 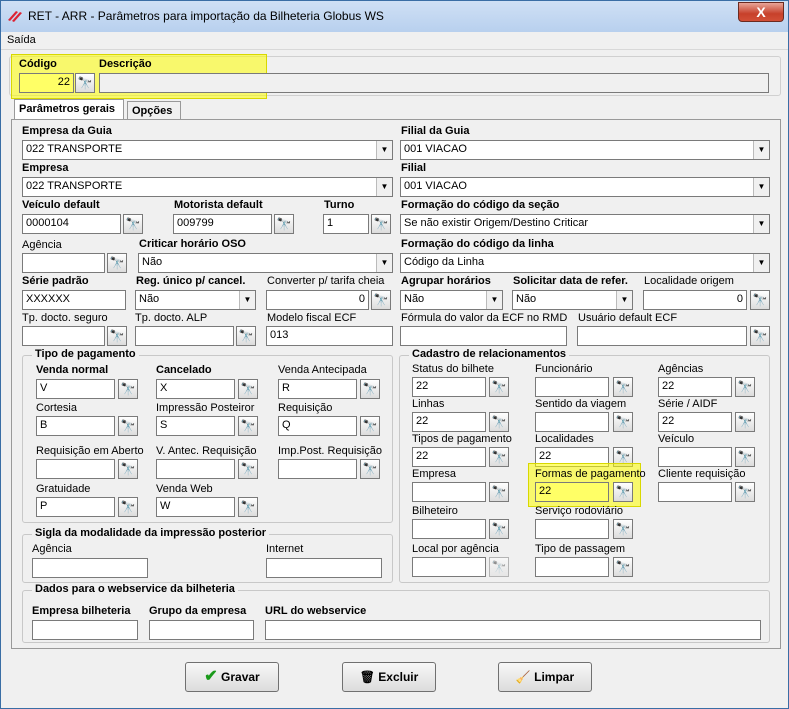 What do you see at coordinates (585, 150) in the screenshot?
I see `filial-guia-select: 001 VIACAO ▼` at bounding box center [585, 150].